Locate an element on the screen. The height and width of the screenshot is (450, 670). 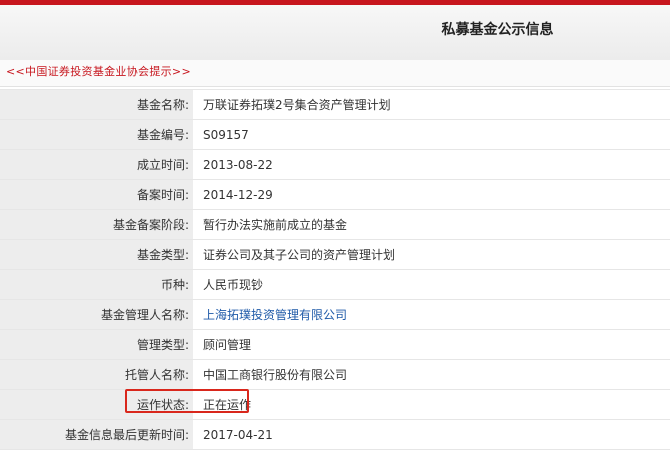
record-date-label: 备案时间: is located at coordinates (96, 194).